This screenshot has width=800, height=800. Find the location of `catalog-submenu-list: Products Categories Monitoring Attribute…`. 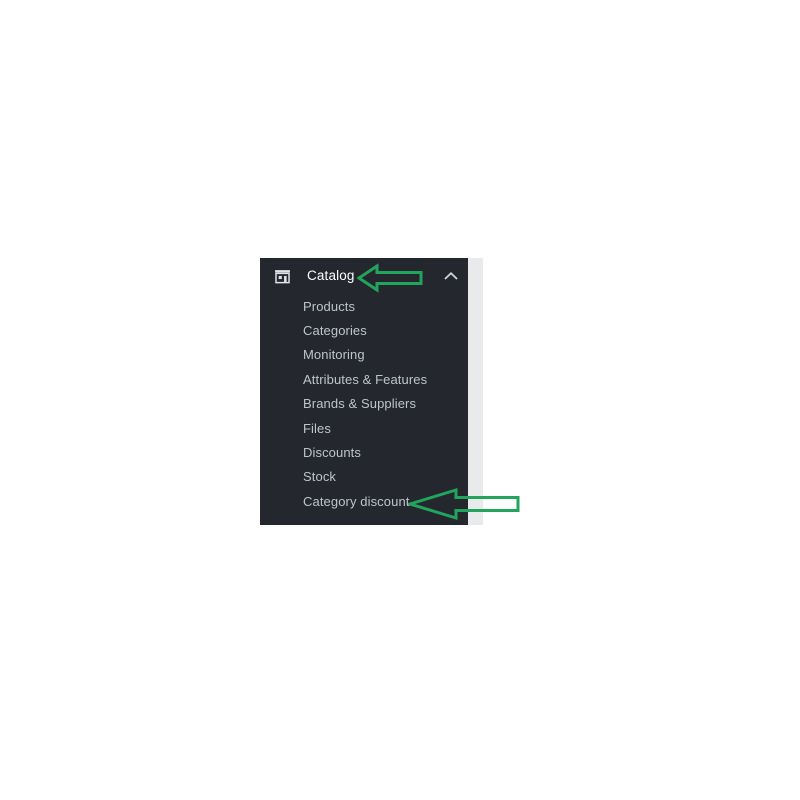

catalog-submenu-list: Products Categories Monitoring Attribute… is located at coordinates (364, 404).